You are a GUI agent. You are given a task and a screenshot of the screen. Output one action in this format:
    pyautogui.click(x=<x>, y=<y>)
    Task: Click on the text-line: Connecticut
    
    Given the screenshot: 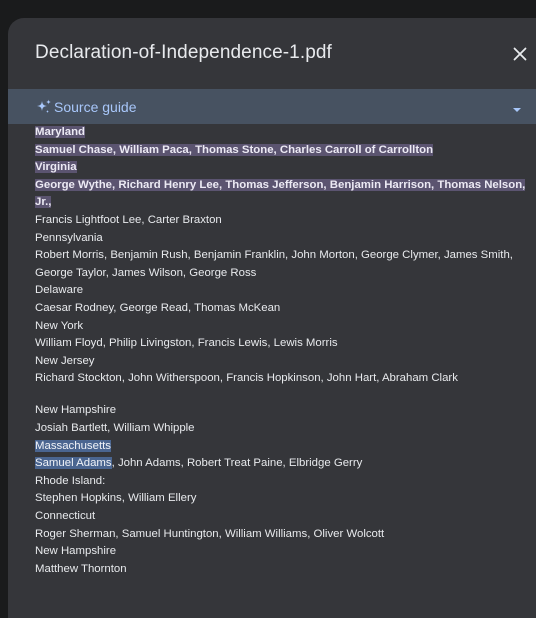 What is the action you would take?
    pyautogui.click(x=65, y=515)
    